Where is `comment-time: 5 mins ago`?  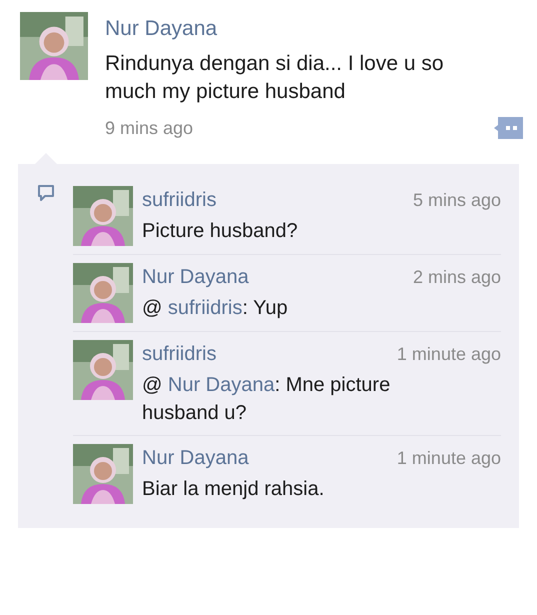
comment-time: 5 mins ago is located at coordinates (456, 200).